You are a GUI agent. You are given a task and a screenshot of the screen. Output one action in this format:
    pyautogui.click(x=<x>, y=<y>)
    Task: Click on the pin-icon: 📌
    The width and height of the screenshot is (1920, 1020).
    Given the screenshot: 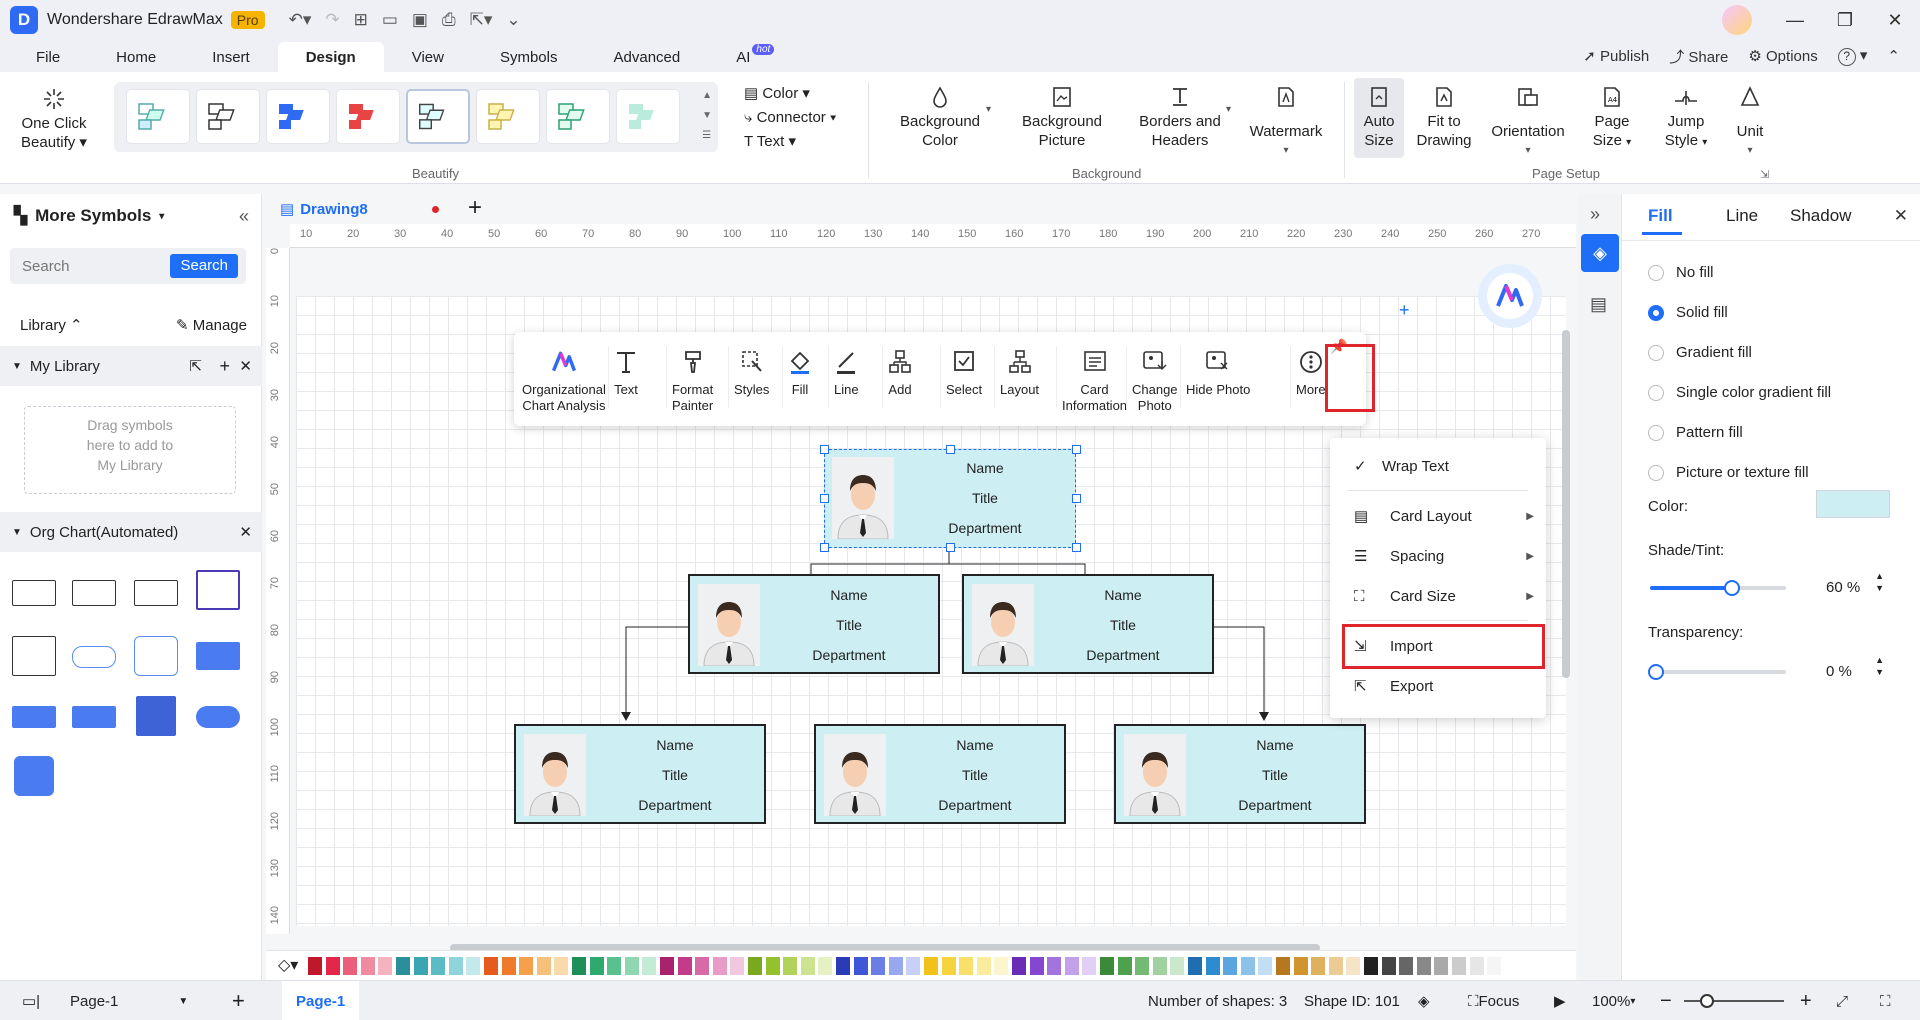 What is the action you would take?
    pyautogui.click(x=1338, y=346)
    